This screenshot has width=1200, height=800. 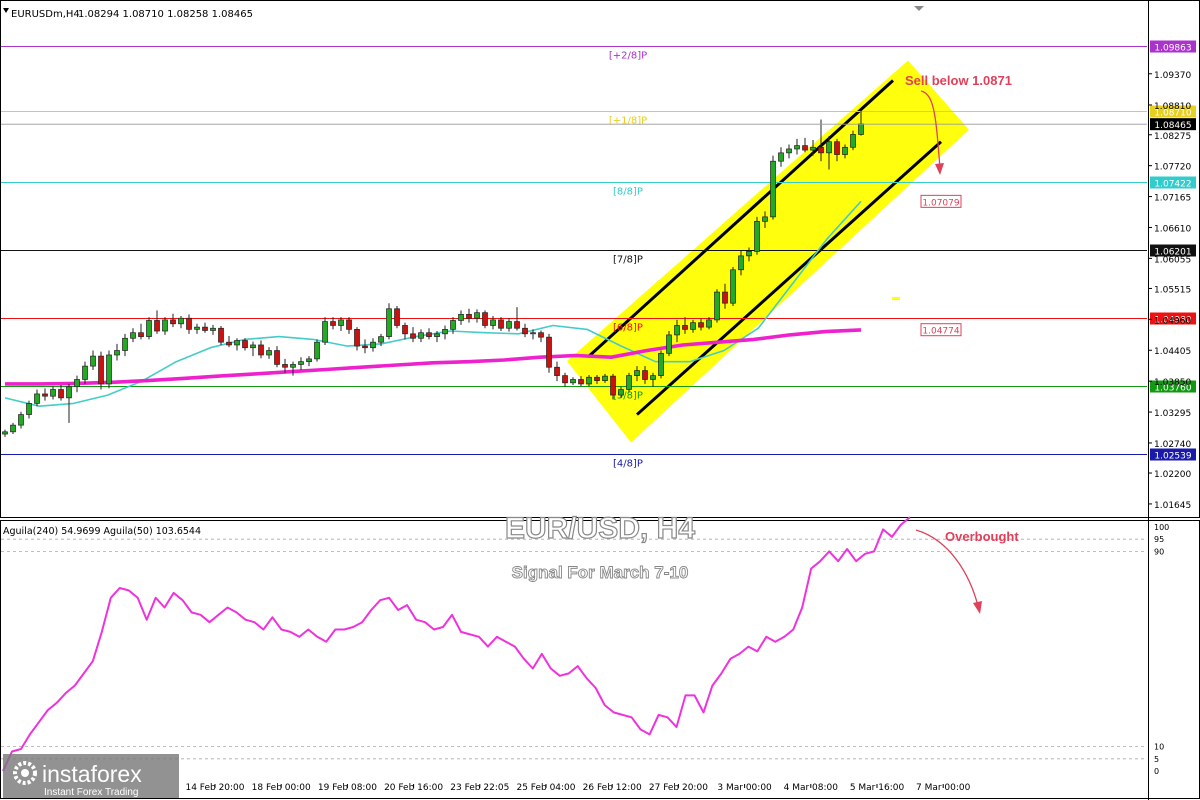 I want to click on price-tick-label: 1.01645, so click(x=1172, y=506).